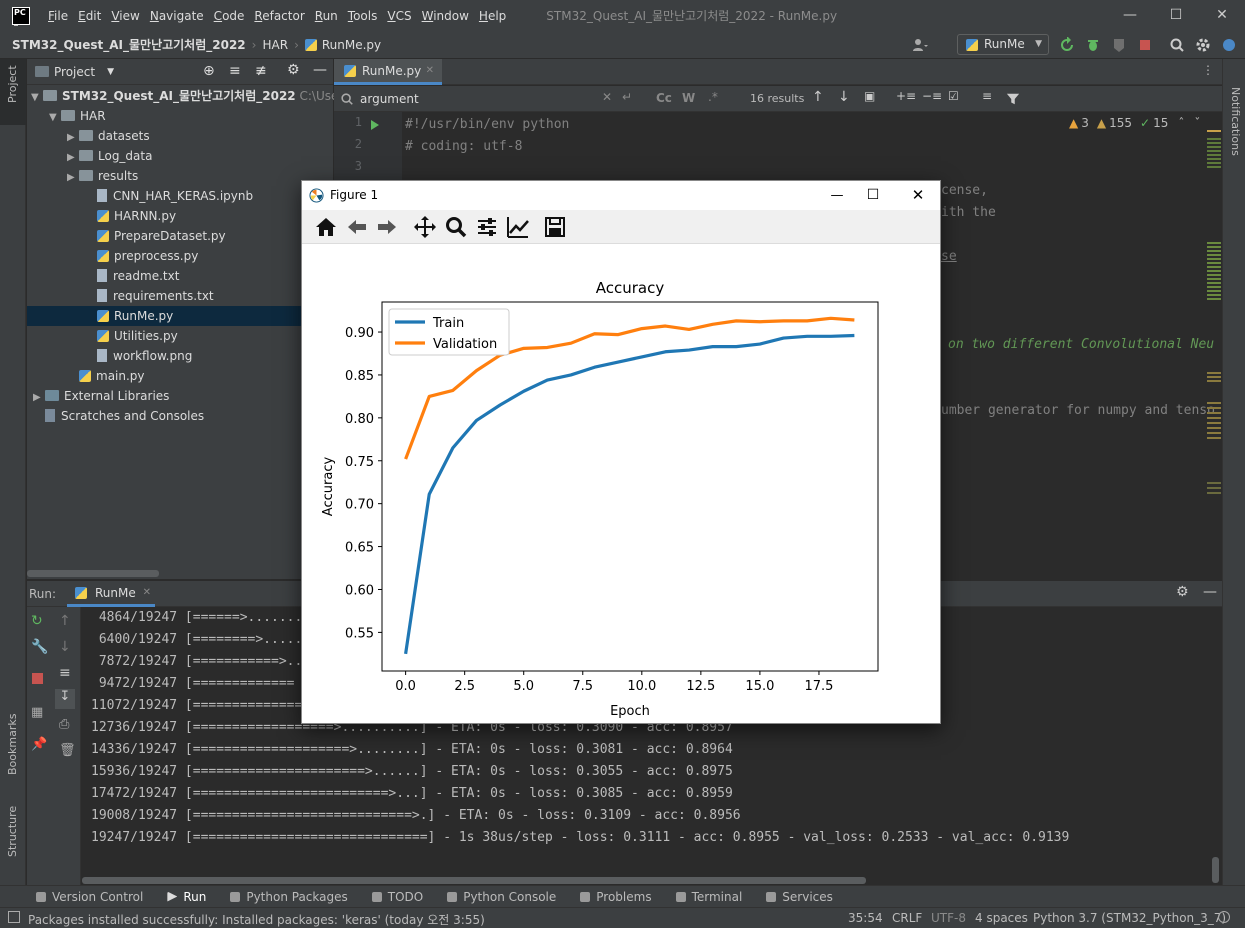 The height and width of the screenshot is (928, 1245). What do you see at coordinates (279, 16) in the screenshot?
I see `menu-refactor: Refactor` at bounding box center [279, 16].